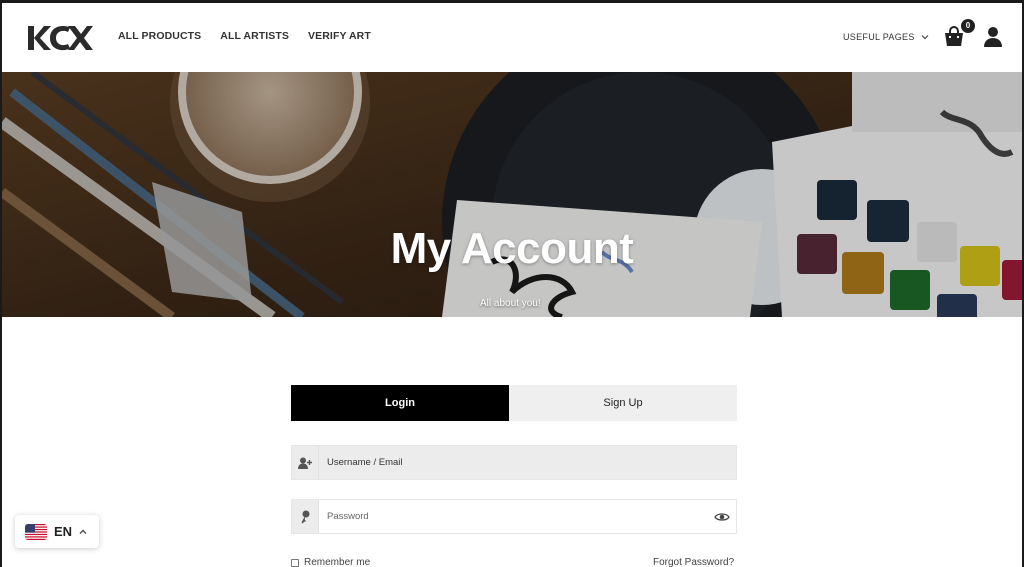 Image resolution: width=1024 pixels, height=567 pixels. Describe the element at coordinates (623, 403) in the screenshot. I see `tab-sign-up: Sign Up` at that location.